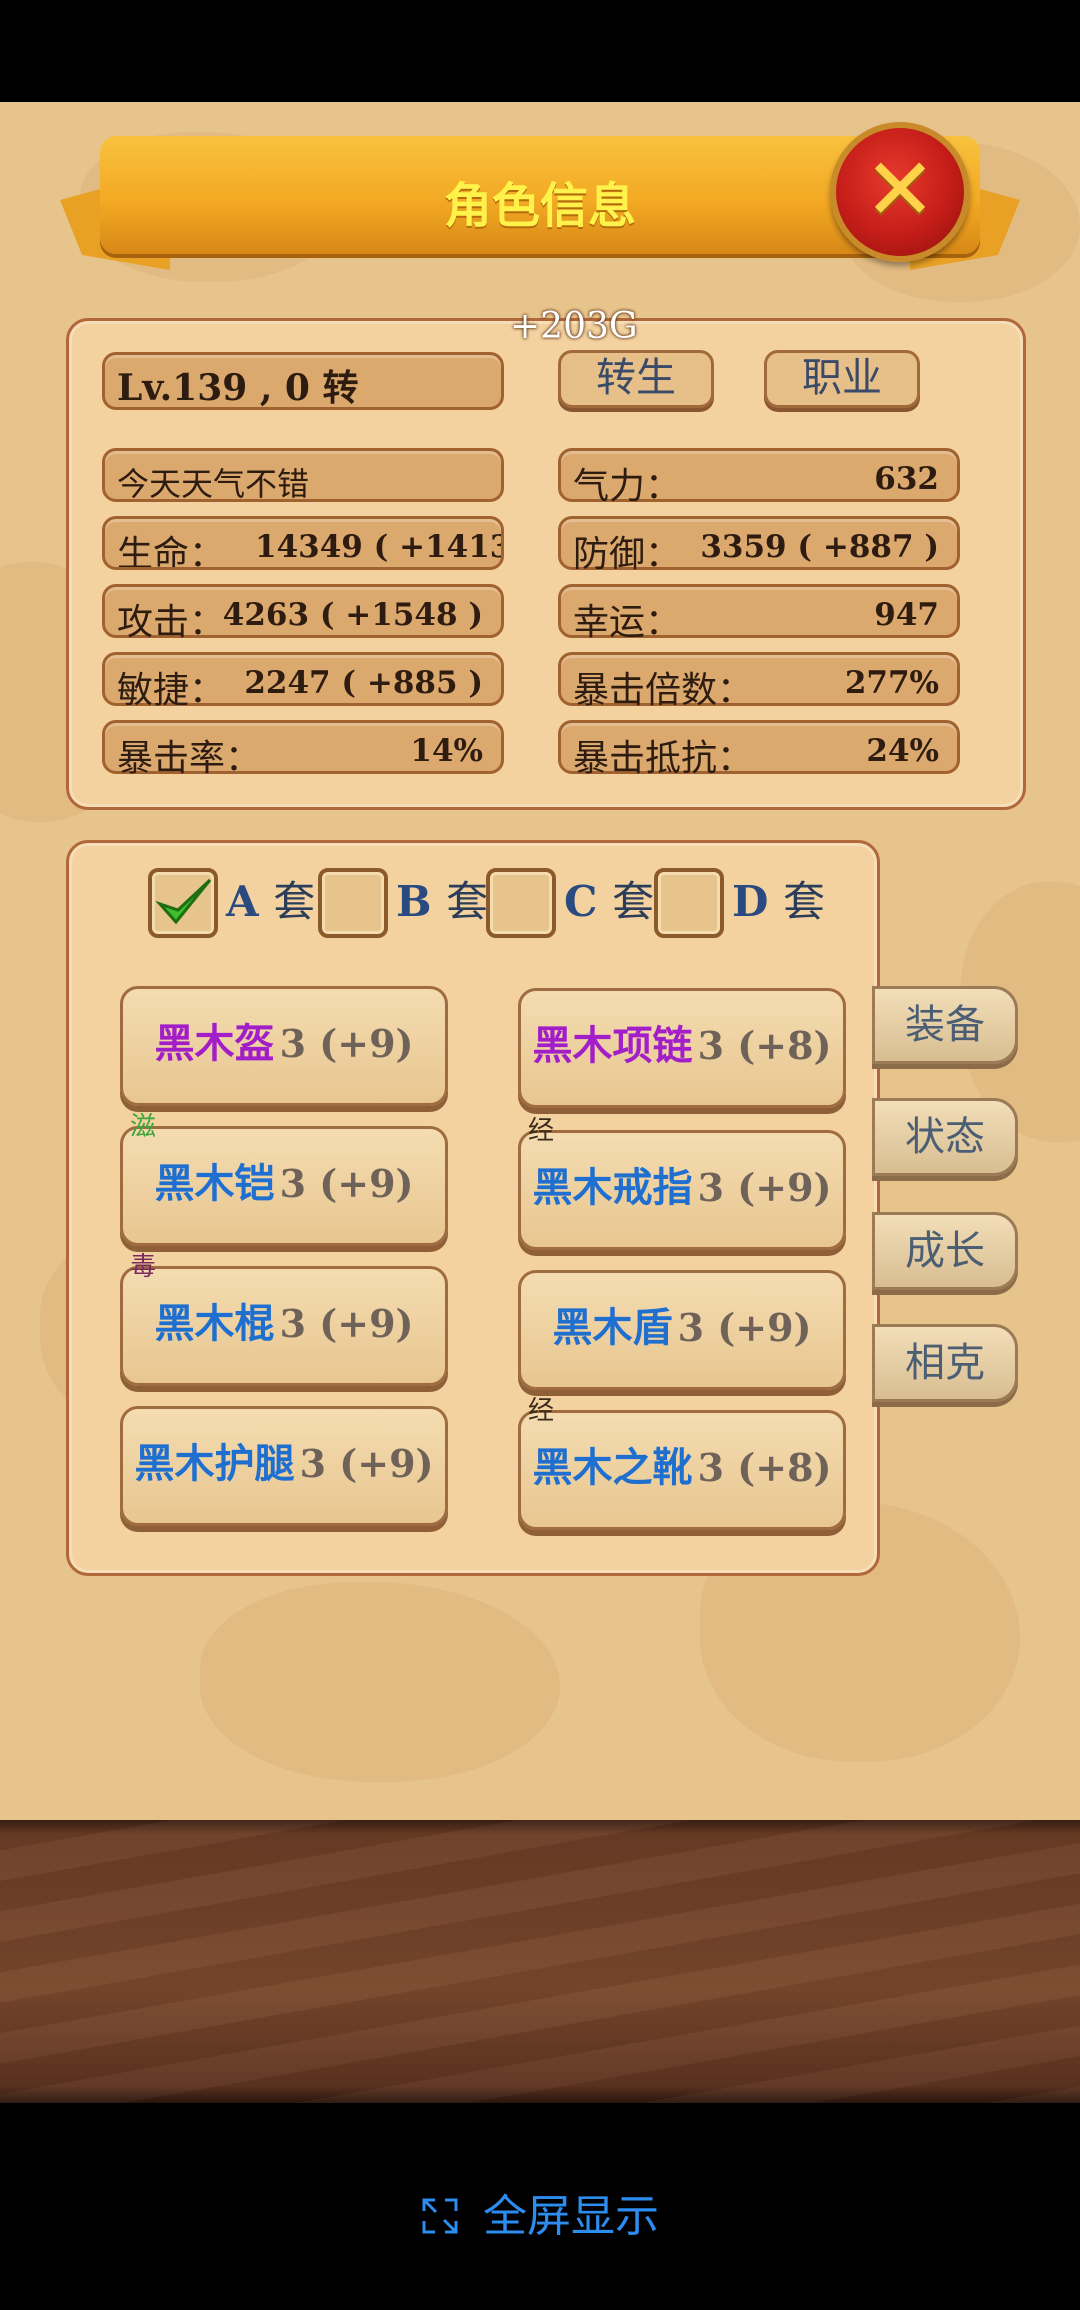 This screenshot has width=1080, height=2310. Describe the element at coordinates (303, 749) in the screenshot. I see `stat-crit-rate: 暴击率： 14%` at that location.